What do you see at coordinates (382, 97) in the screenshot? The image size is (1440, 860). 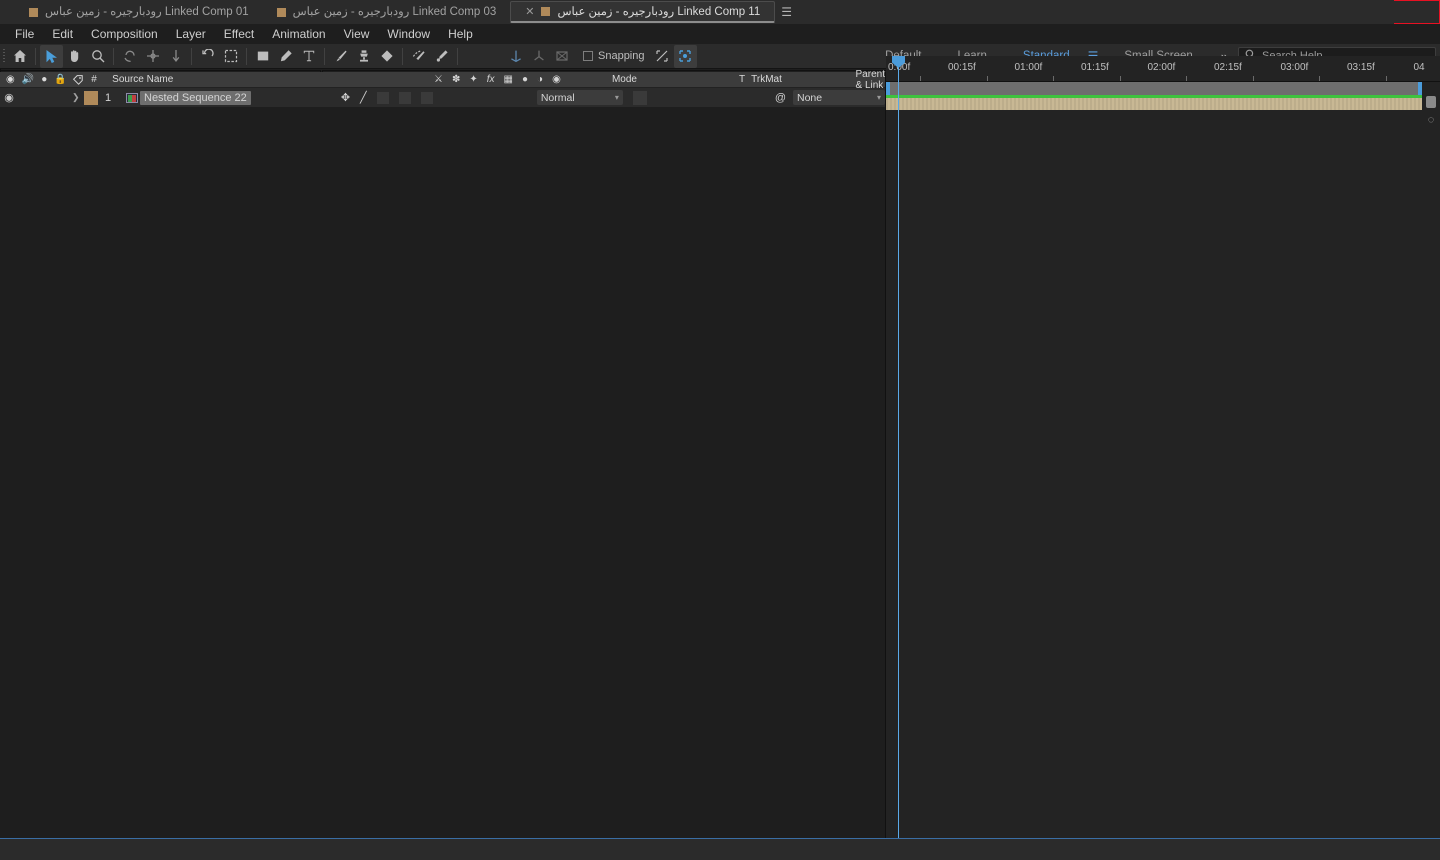 I see `frame-blend-toggle` at bounding box center [382, 97].